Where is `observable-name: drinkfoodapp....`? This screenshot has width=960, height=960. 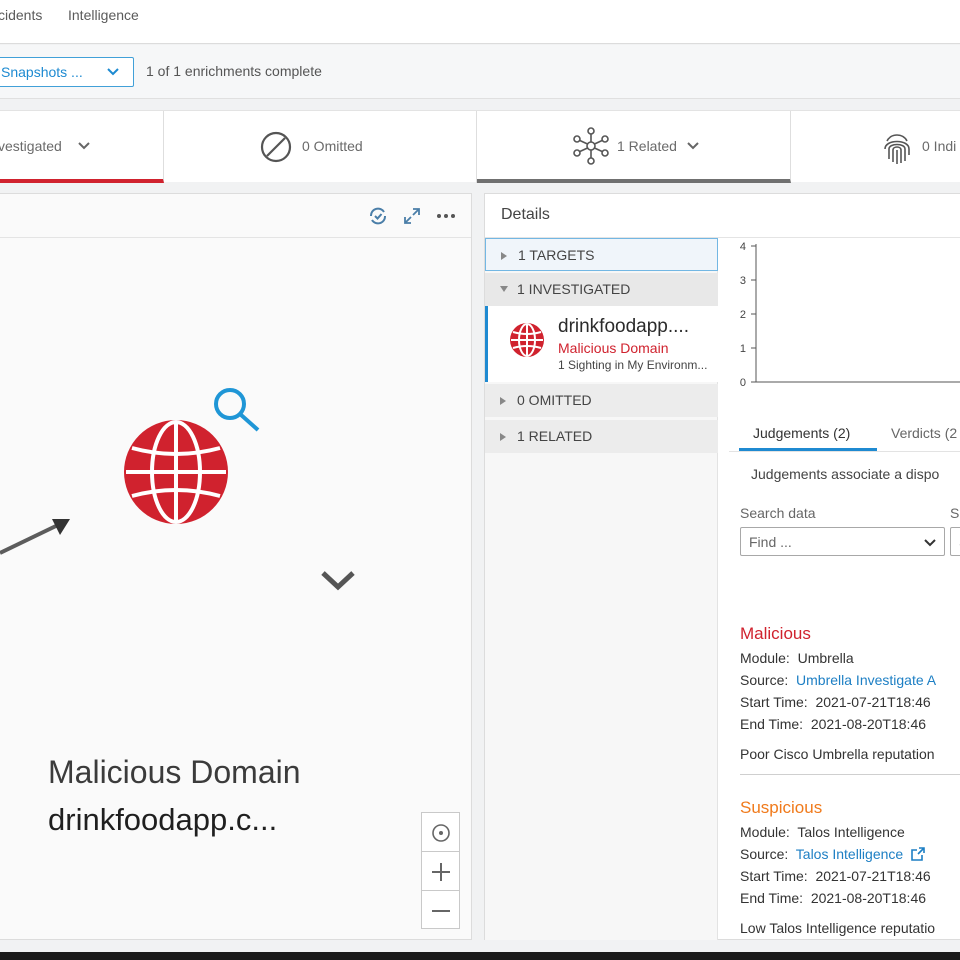 observable-name: drinkfoodapp.... is located at coordinates (623, 326).